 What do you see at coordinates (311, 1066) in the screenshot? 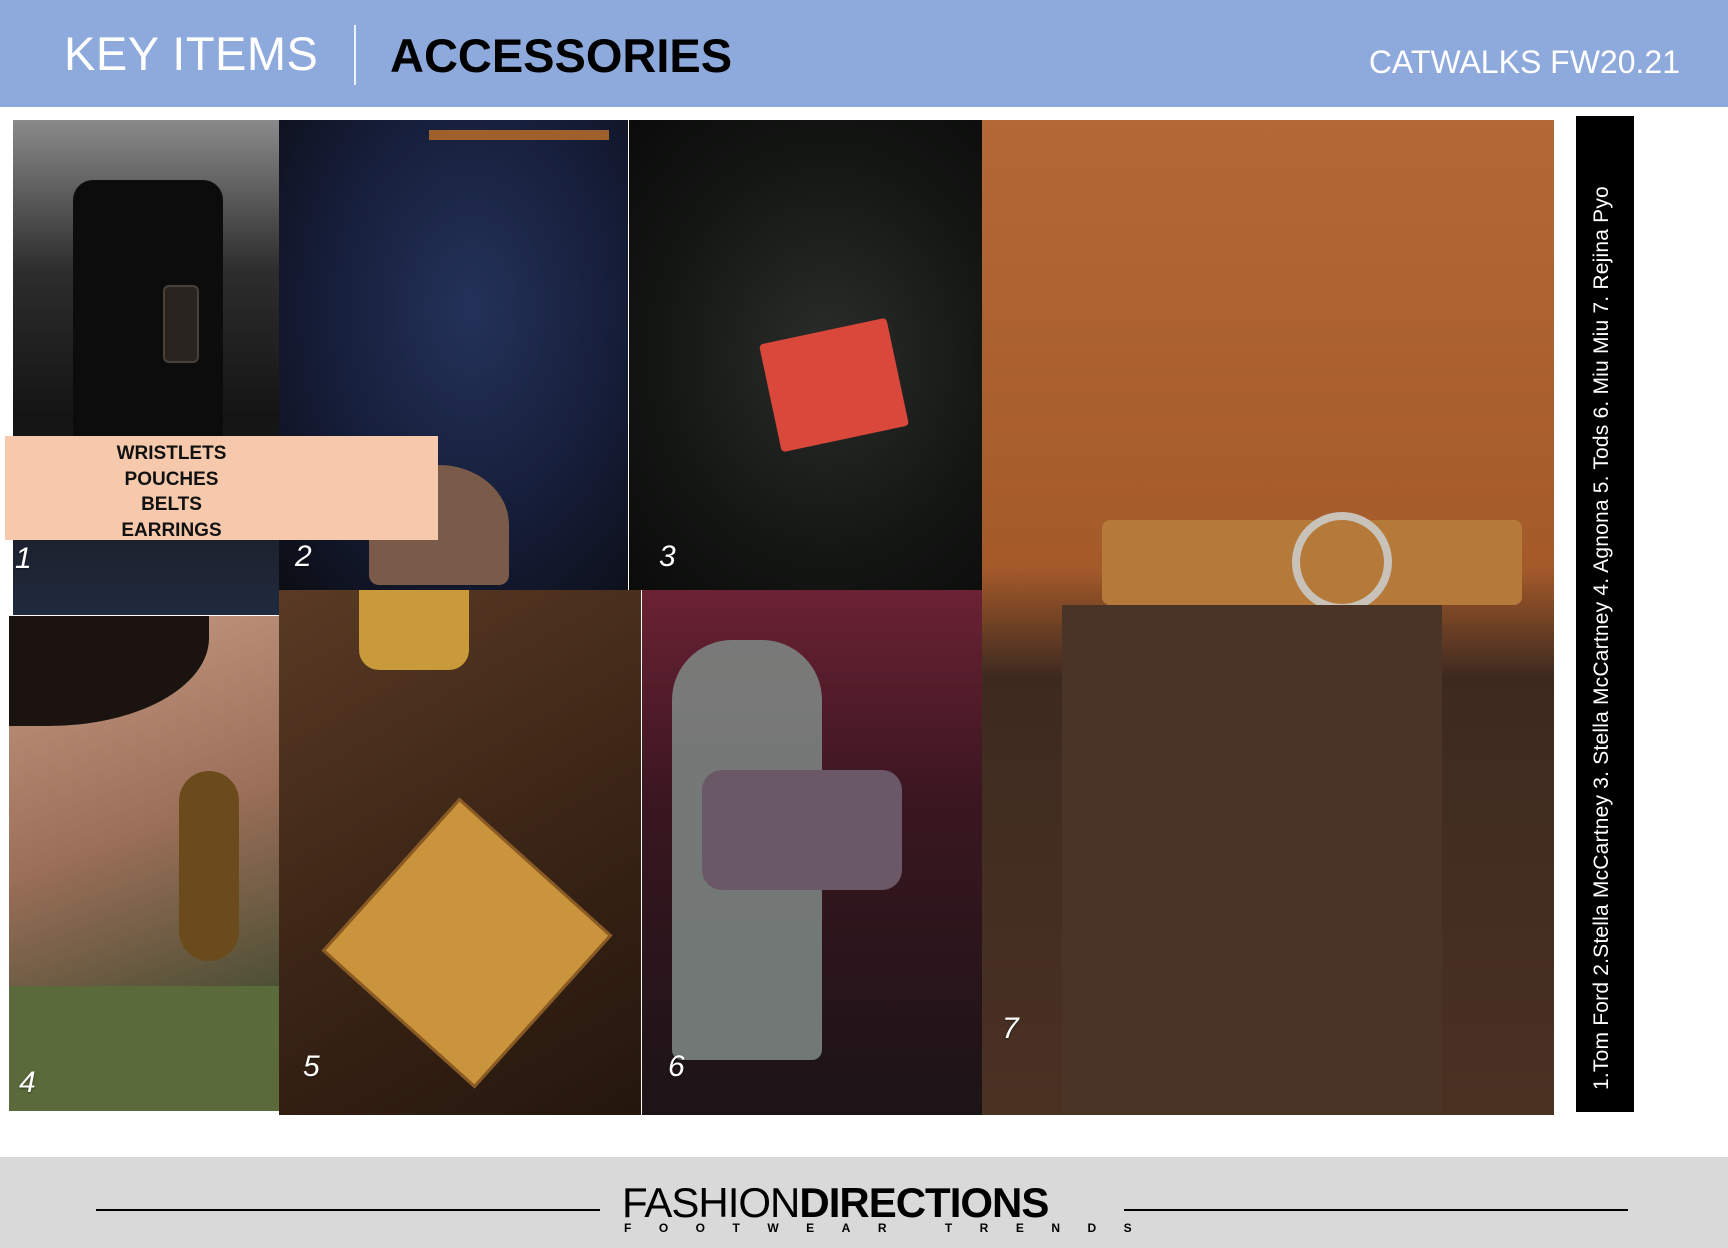
I see `tile-number: 5` at bounding box center [311, 1066].